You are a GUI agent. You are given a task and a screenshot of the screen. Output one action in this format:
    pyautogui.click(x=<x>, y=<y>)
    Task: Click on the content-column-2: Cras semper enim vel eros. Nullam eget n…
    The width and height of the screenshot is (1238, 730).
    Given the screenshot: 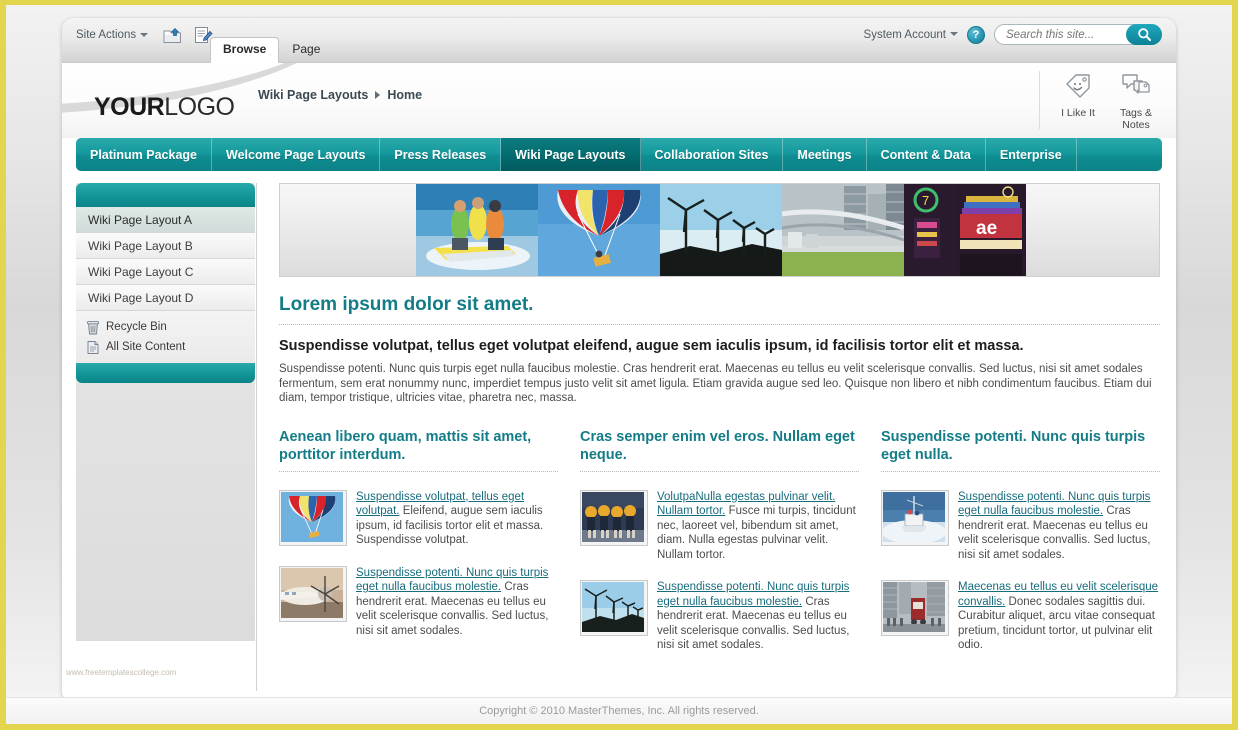 What is the action you would take?
    pyautogui.click(x=719, y=540)
    